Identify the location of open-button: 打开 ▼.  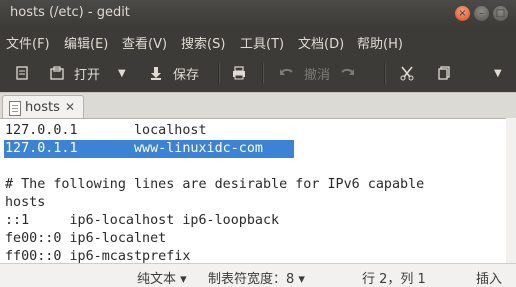
(87, 73).